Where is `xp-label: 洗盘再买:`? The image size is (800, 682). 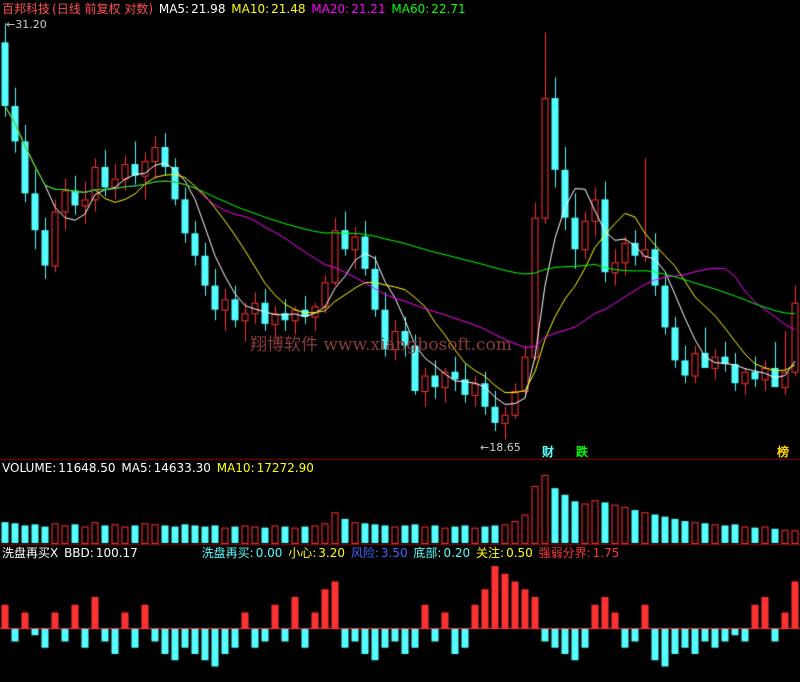 xp-label: 洗盘再买: is located at coordinates (227, 553).